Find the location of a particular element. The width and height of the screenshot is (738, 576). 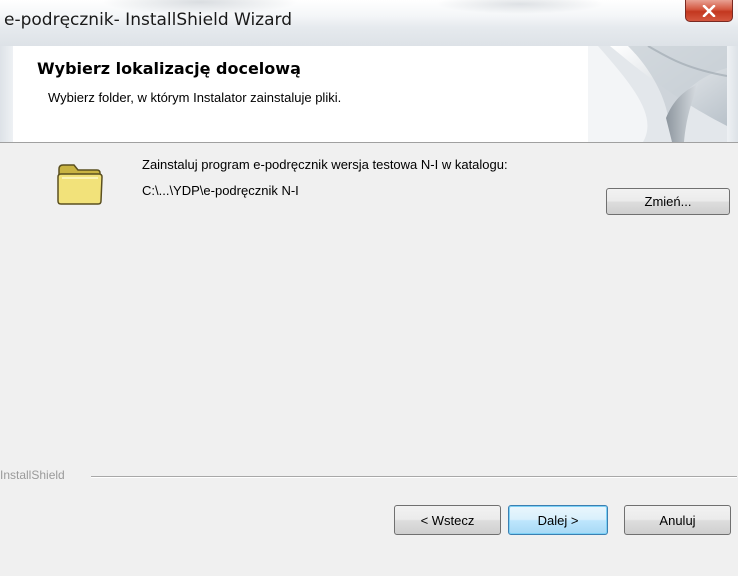

install-path-text: C:\...\YDP\e-podręcznik N-I is located at coordinates (220, 190).